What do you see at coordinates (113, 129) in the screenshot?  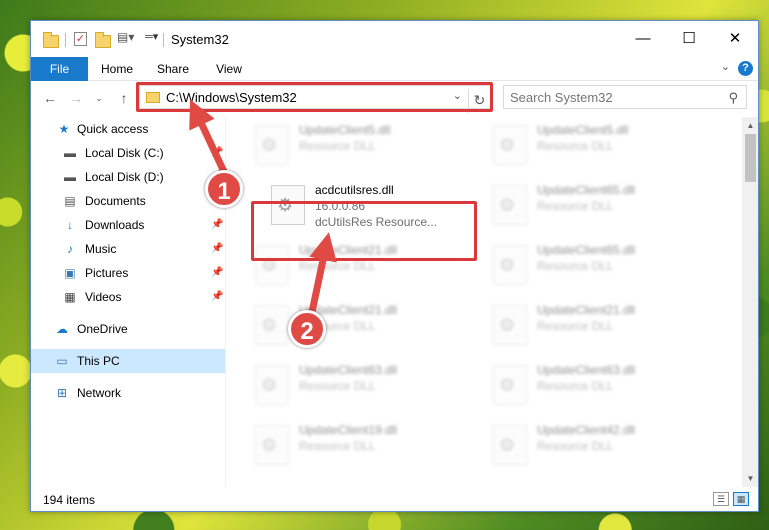 I see `sidebar-item-label: Quick access` at bounding box center [113, 129].